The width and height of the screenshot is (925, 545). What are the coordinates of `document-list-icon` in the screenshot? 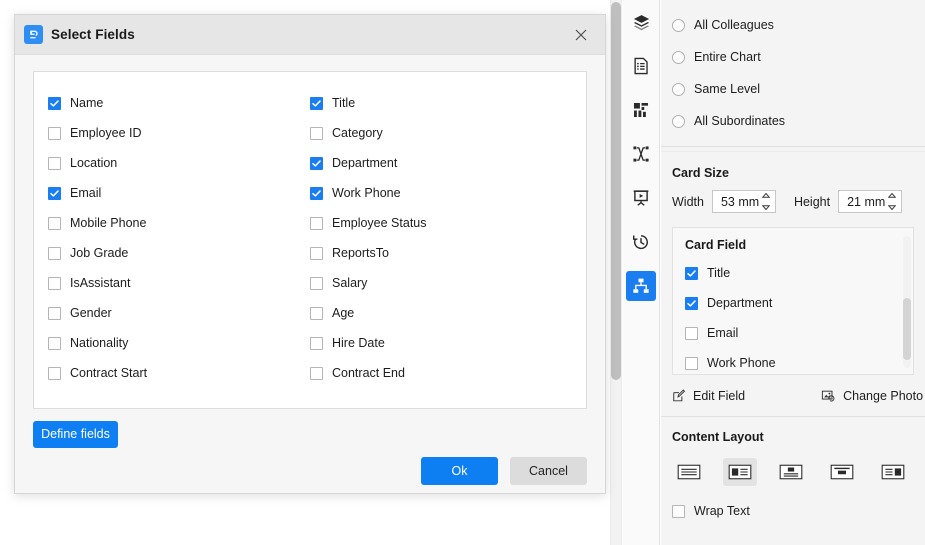 It's located at (641, 66).